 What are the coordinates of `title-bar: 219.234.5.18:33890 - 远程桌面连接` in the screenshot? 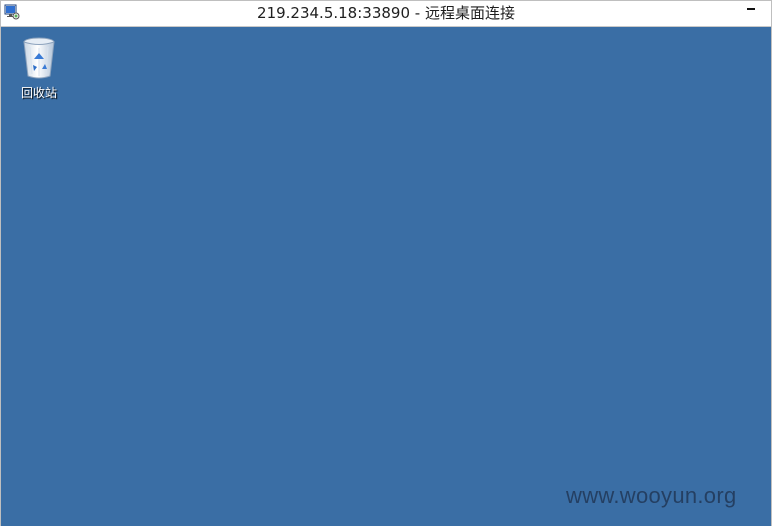 It's located at (386, 13).